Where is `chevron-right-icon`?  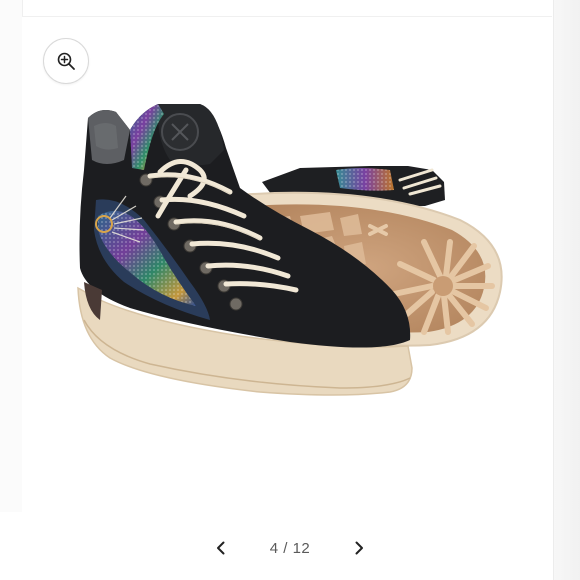
chevron-right-icon is located at coordinates (359, 548).